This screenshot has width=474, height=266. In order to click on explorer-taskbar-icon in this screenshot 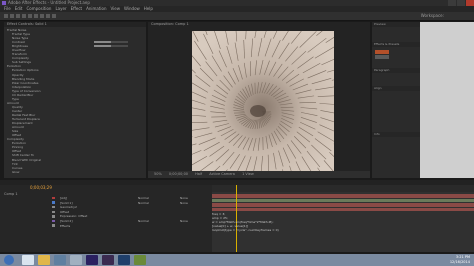, I will do `click(44, 260)`.